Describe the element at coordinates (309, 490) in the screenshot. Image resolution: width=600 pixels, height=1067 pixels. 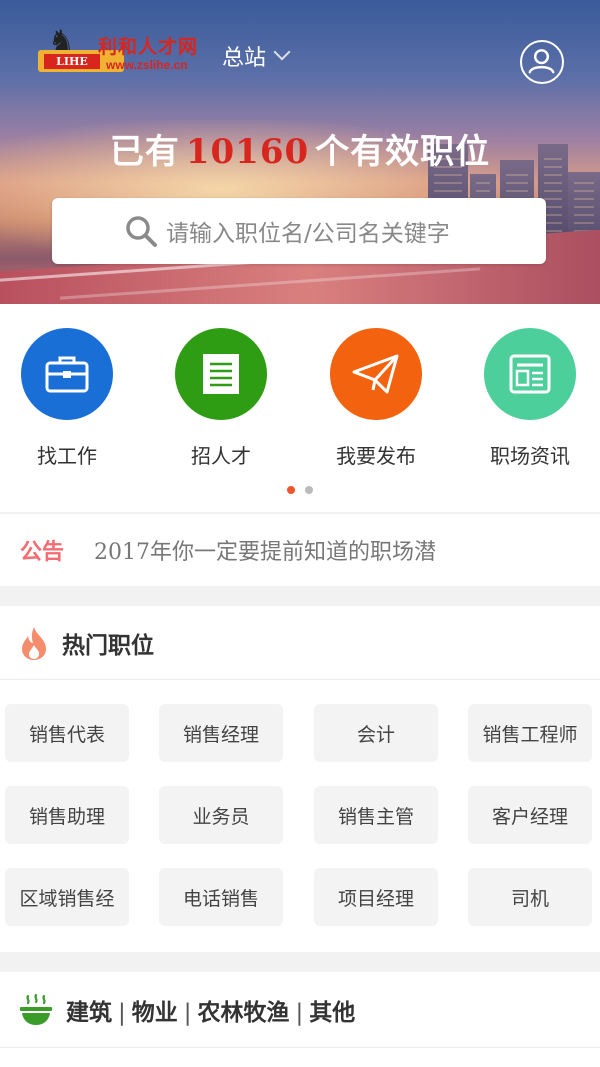
I see `pagination-dot` at that location.